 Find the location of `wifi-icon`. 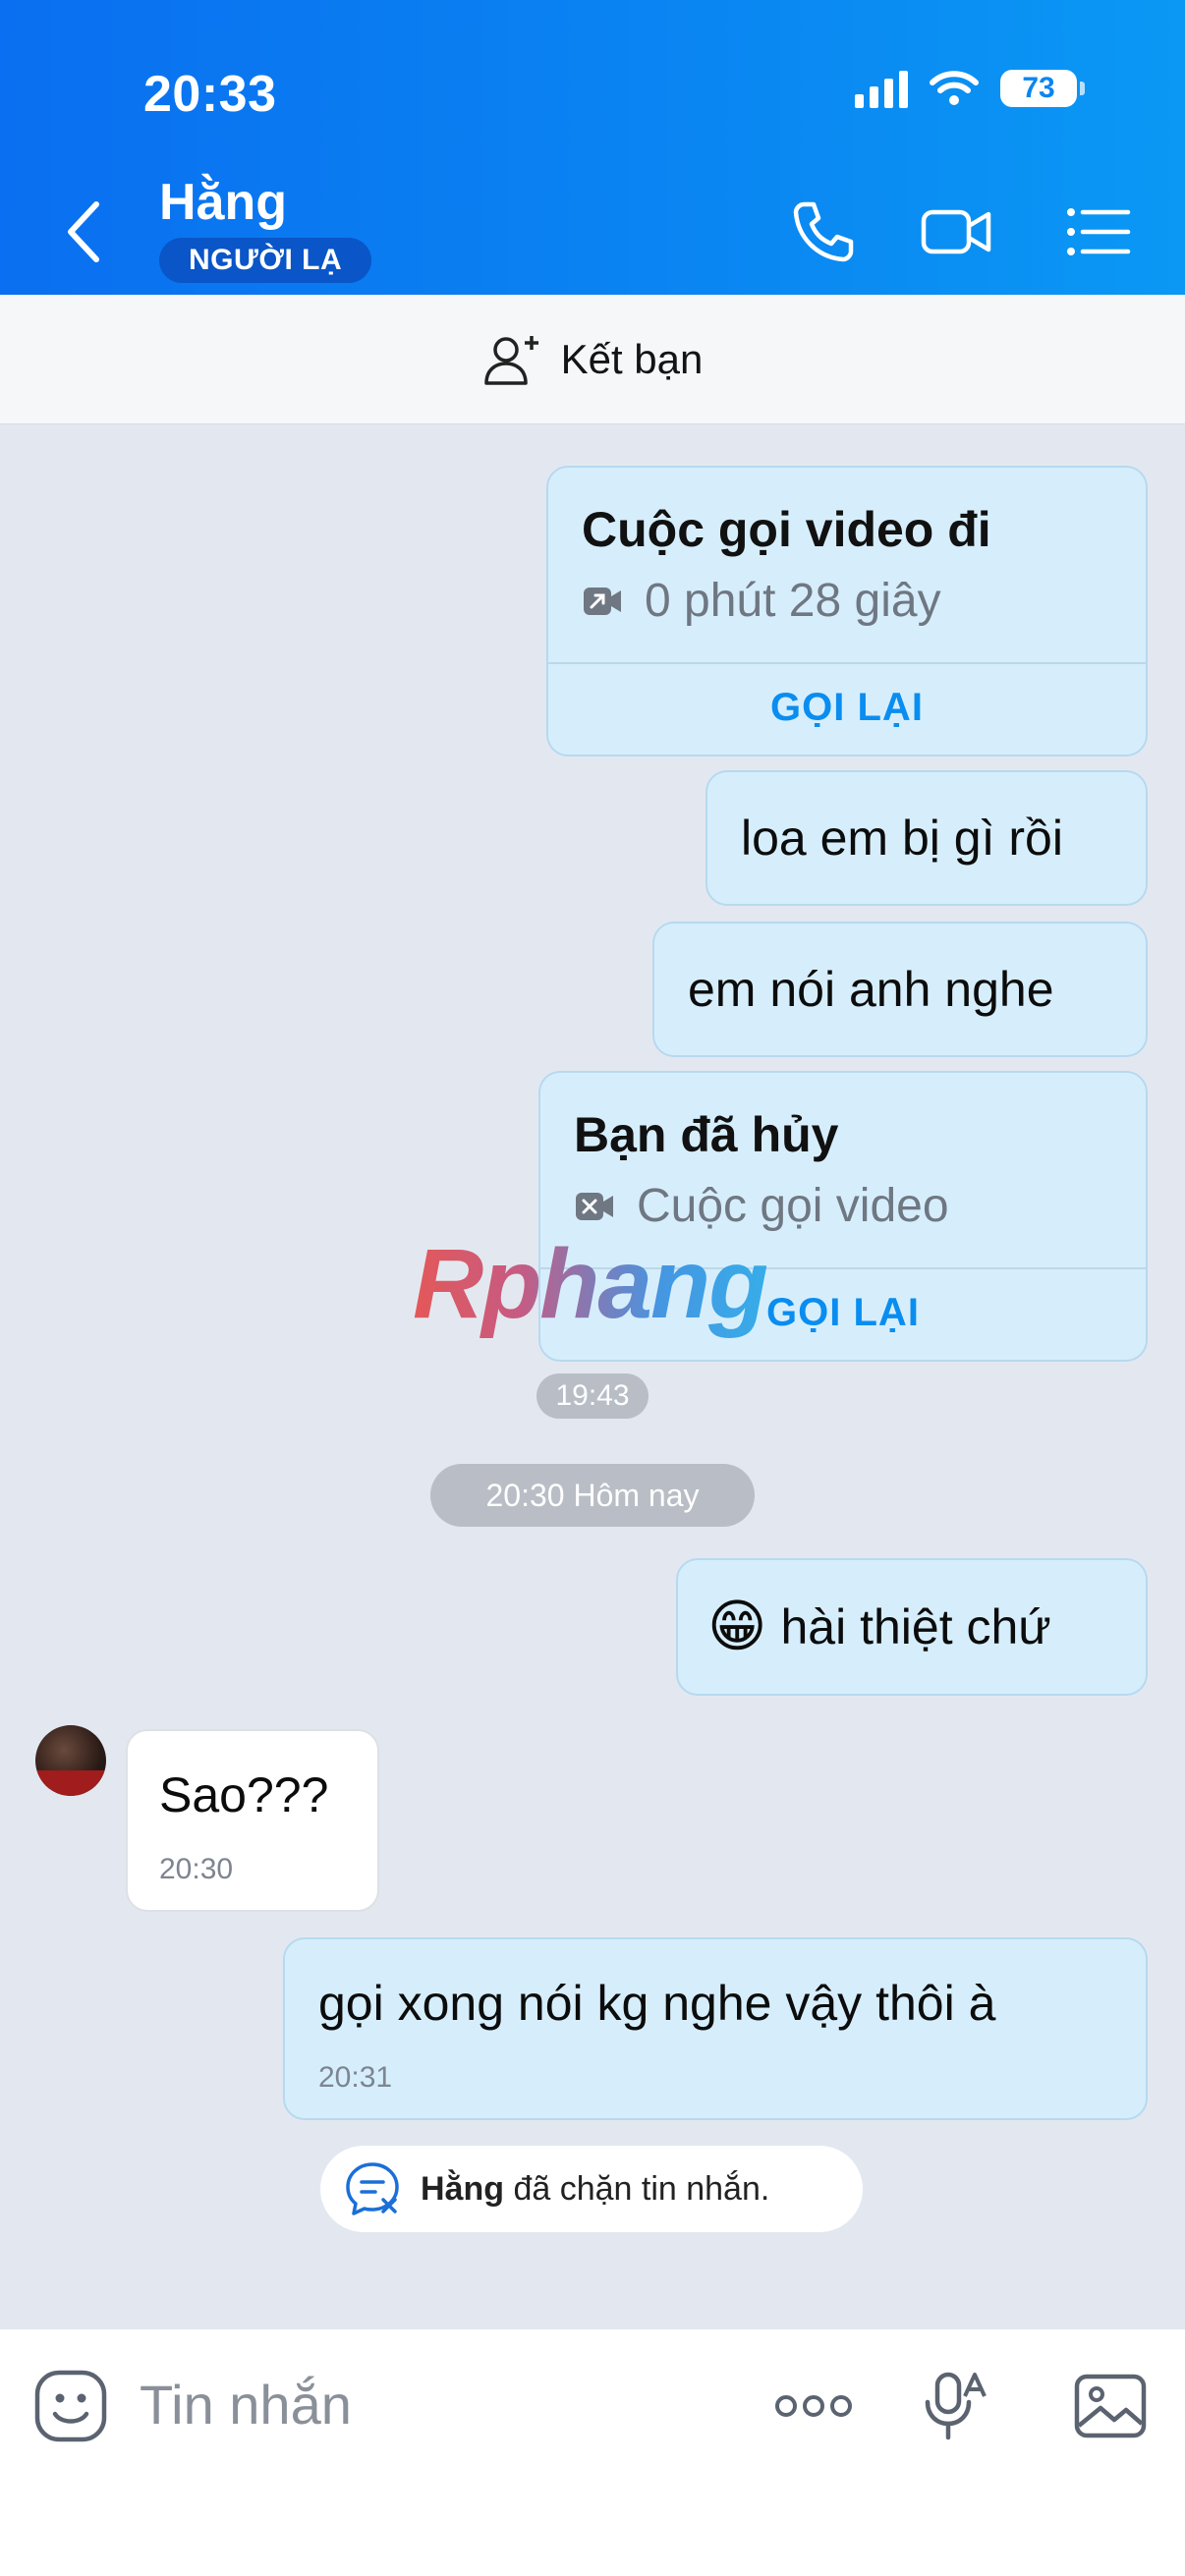

wifi-icon is located at coordinates (955, 88).